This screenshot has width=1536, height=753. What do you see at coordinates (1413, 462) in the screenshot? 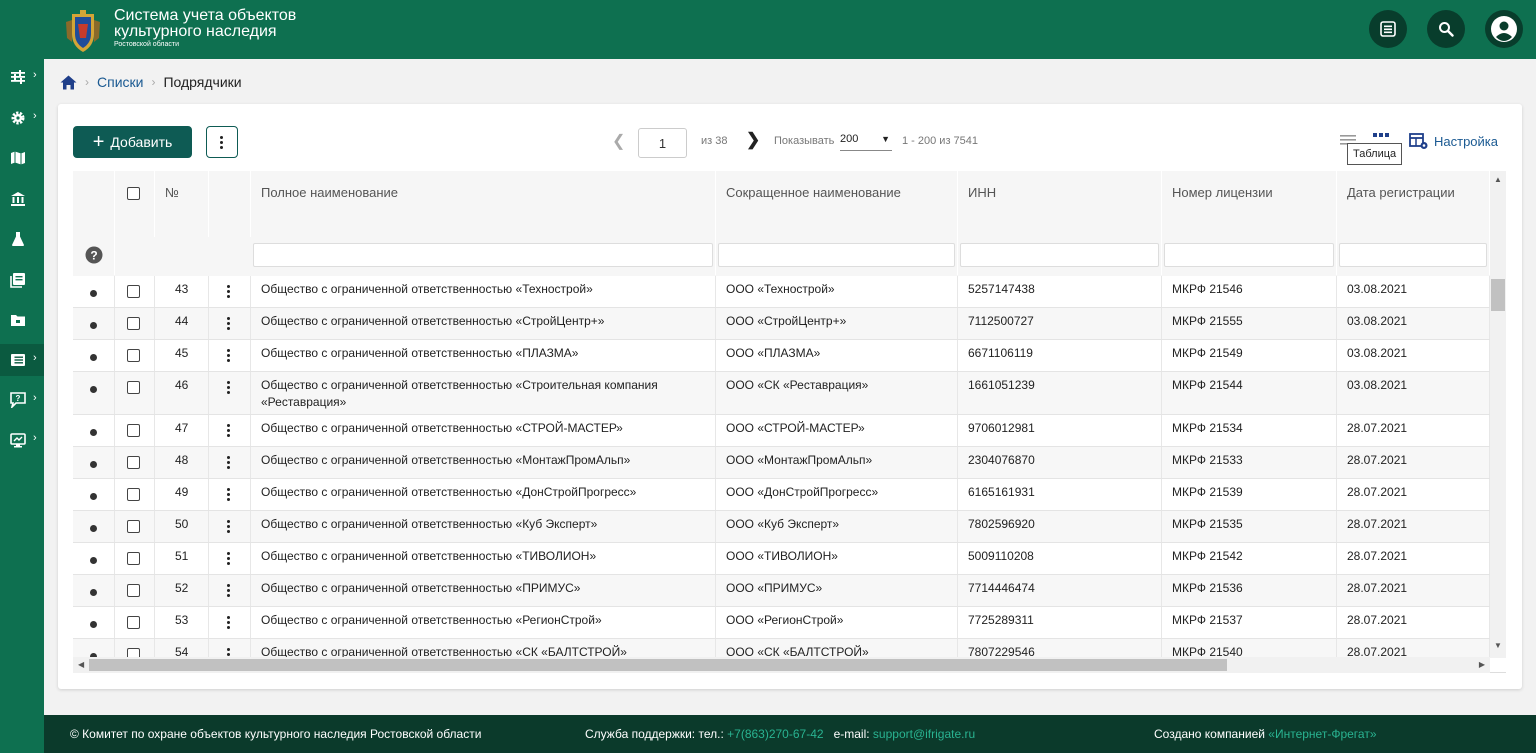
I see `cell-date: 28.07.2021` at bounding box center [1413, 462].